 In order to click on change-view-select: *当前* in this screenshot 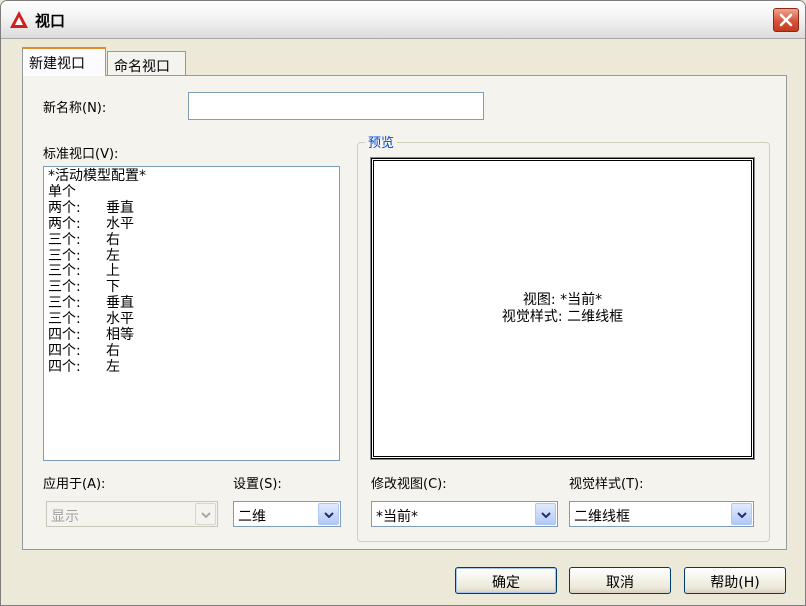, I will do `click(464, 514)`.